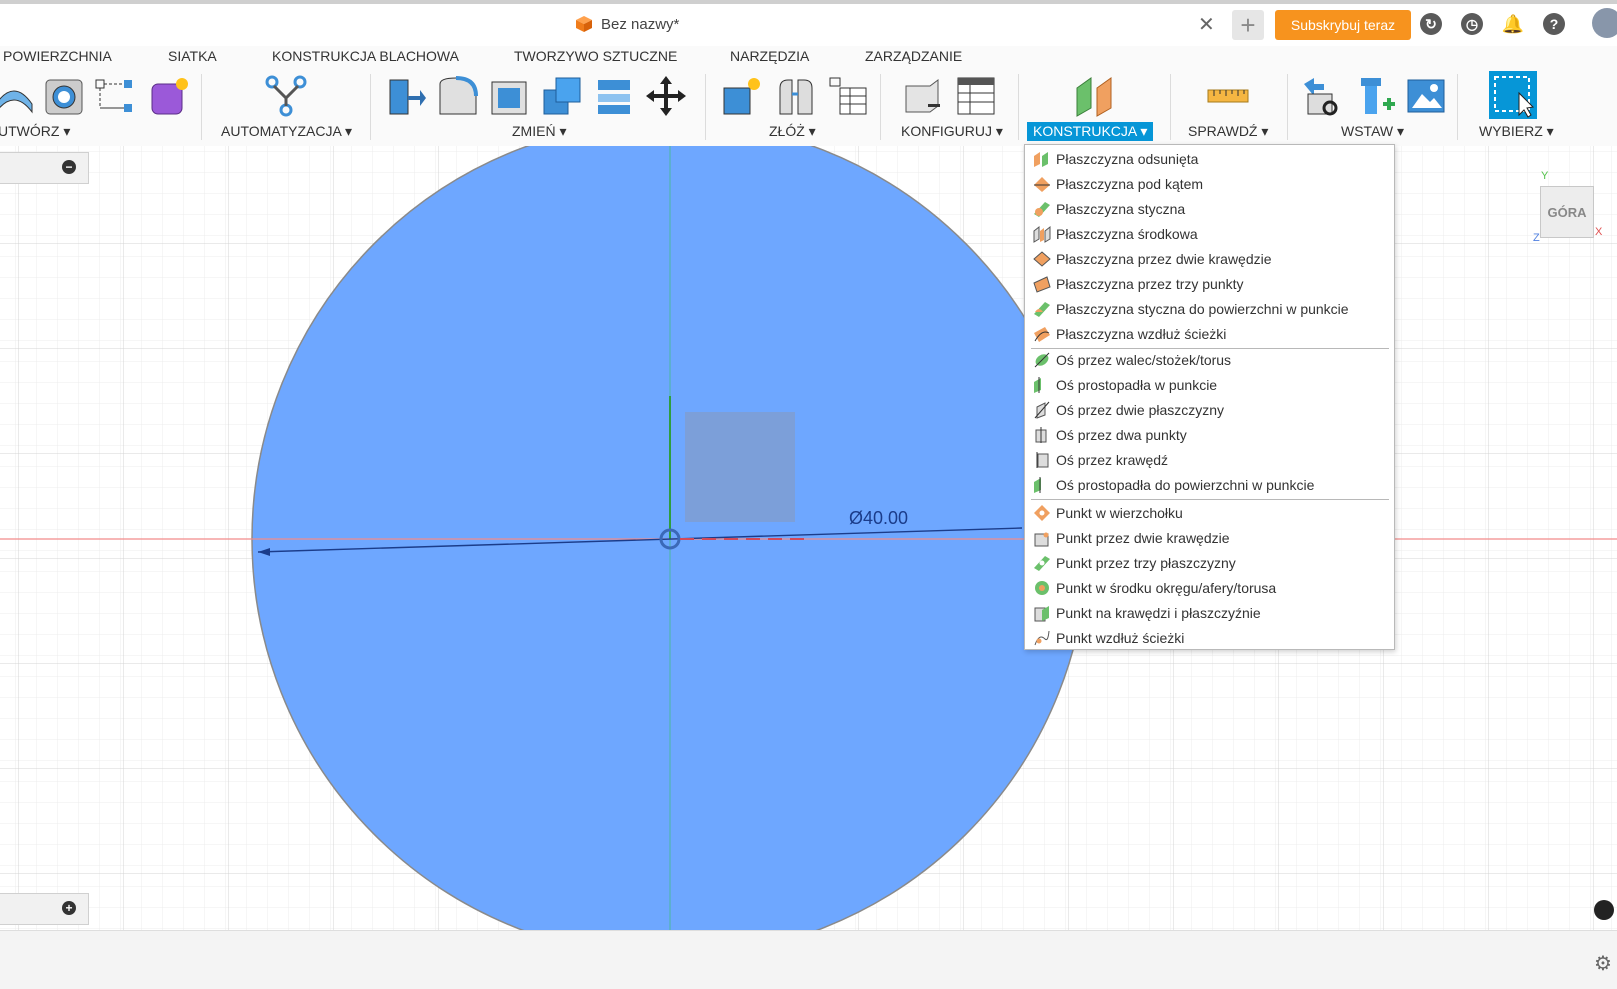 This screenshot has height=989, width=1617. I want to click on menu-item-label: Płaszczyzna wzdłuż ścieżki, so click(1141, 334).